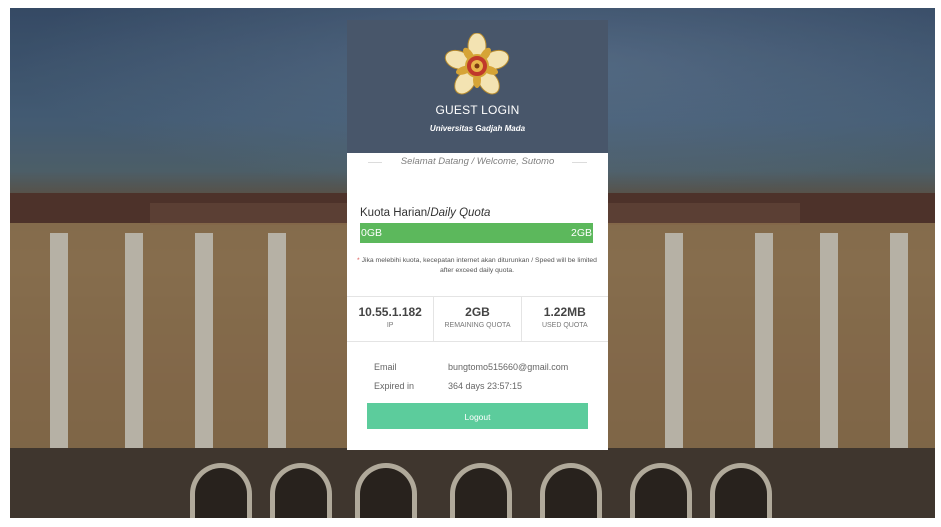 This screenshot has width=941, height=527. What do you see at coordinates (485, 386) in the screenshot?
I see `expired-value: 364 days 23:57:15` at bounding box center [485, 386].